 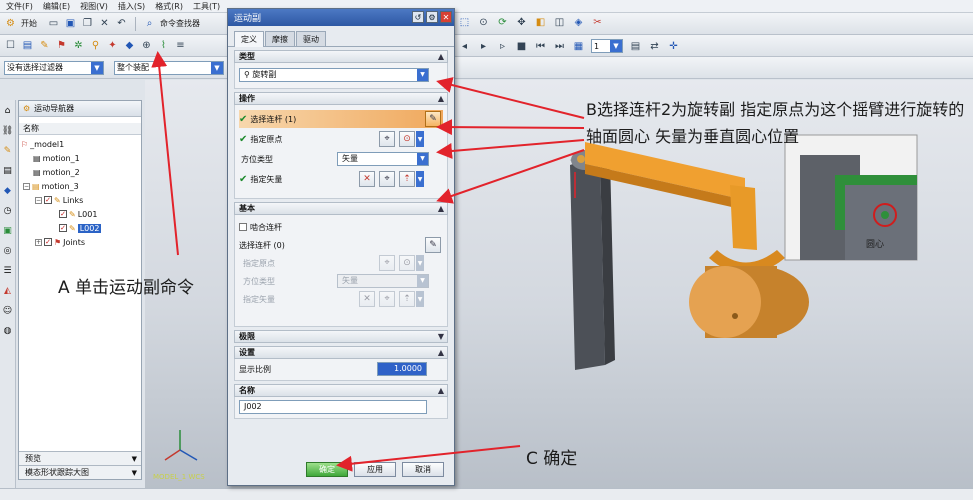 I want to click on type-filter-select: 没有选择过滤器 ▼, so click(x=54, y=67).